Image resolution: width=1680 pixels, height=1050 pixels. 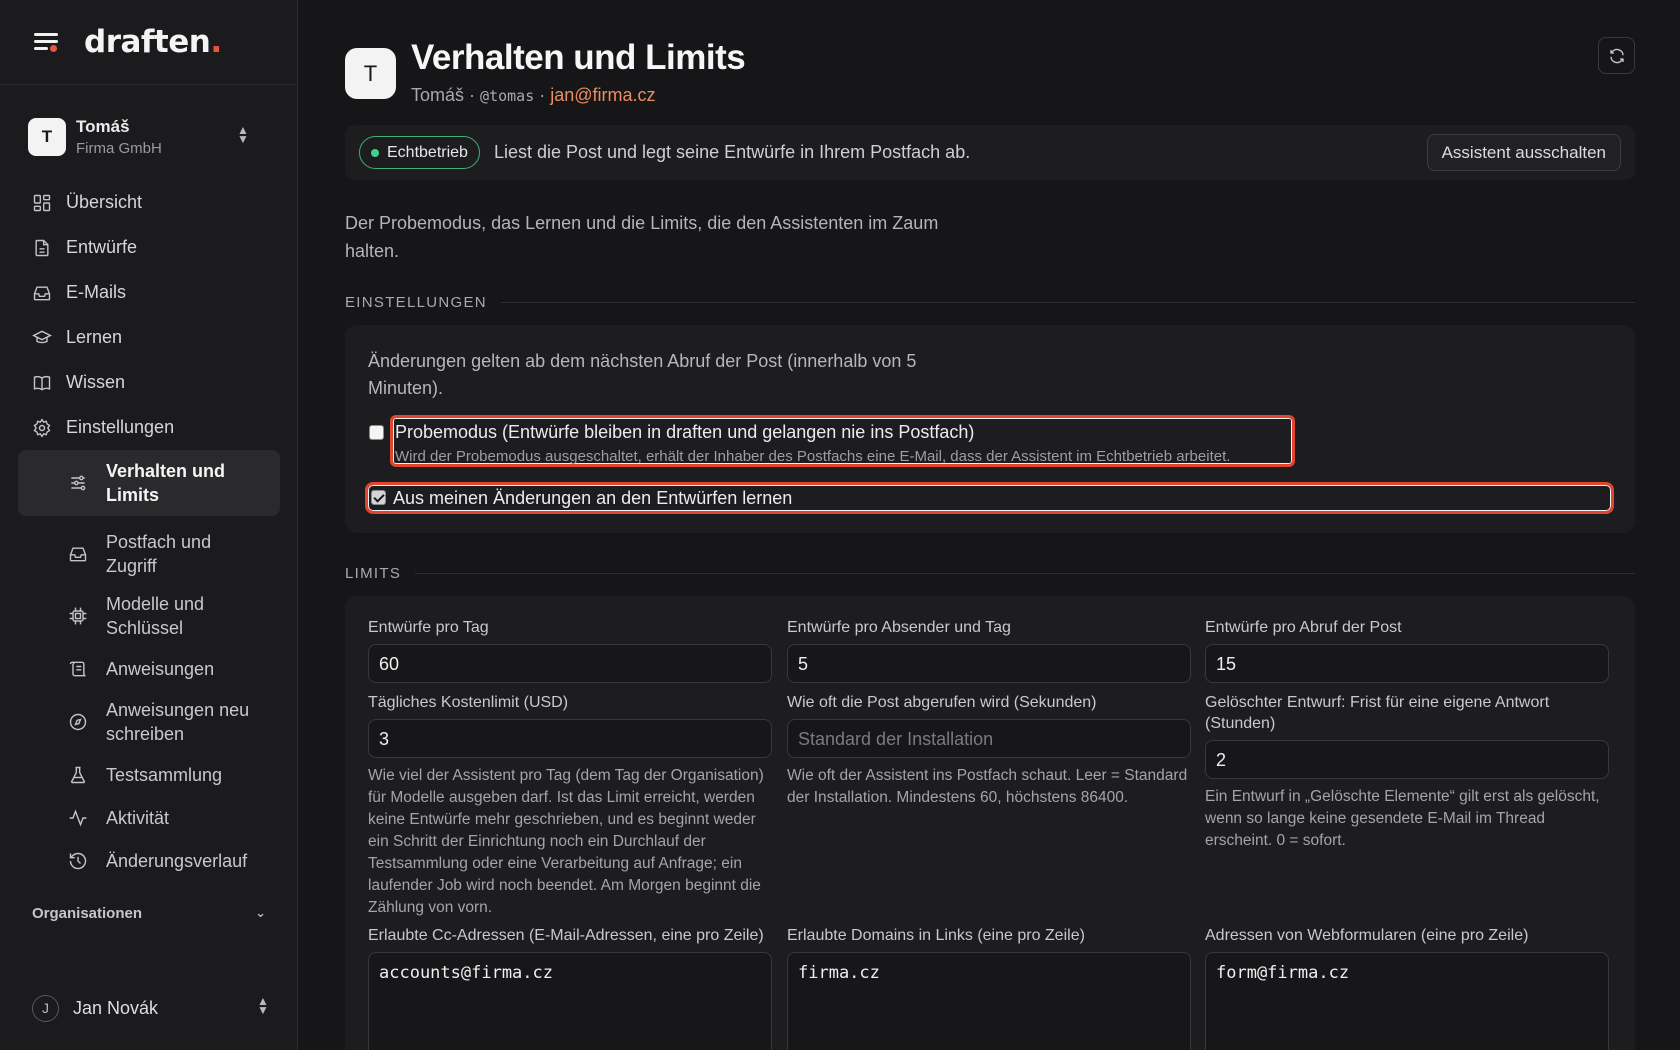 I want to click on drafts-per-fetch-field: Entwürfe pro Abruf der Post 15, so click(x=1407, y=650).